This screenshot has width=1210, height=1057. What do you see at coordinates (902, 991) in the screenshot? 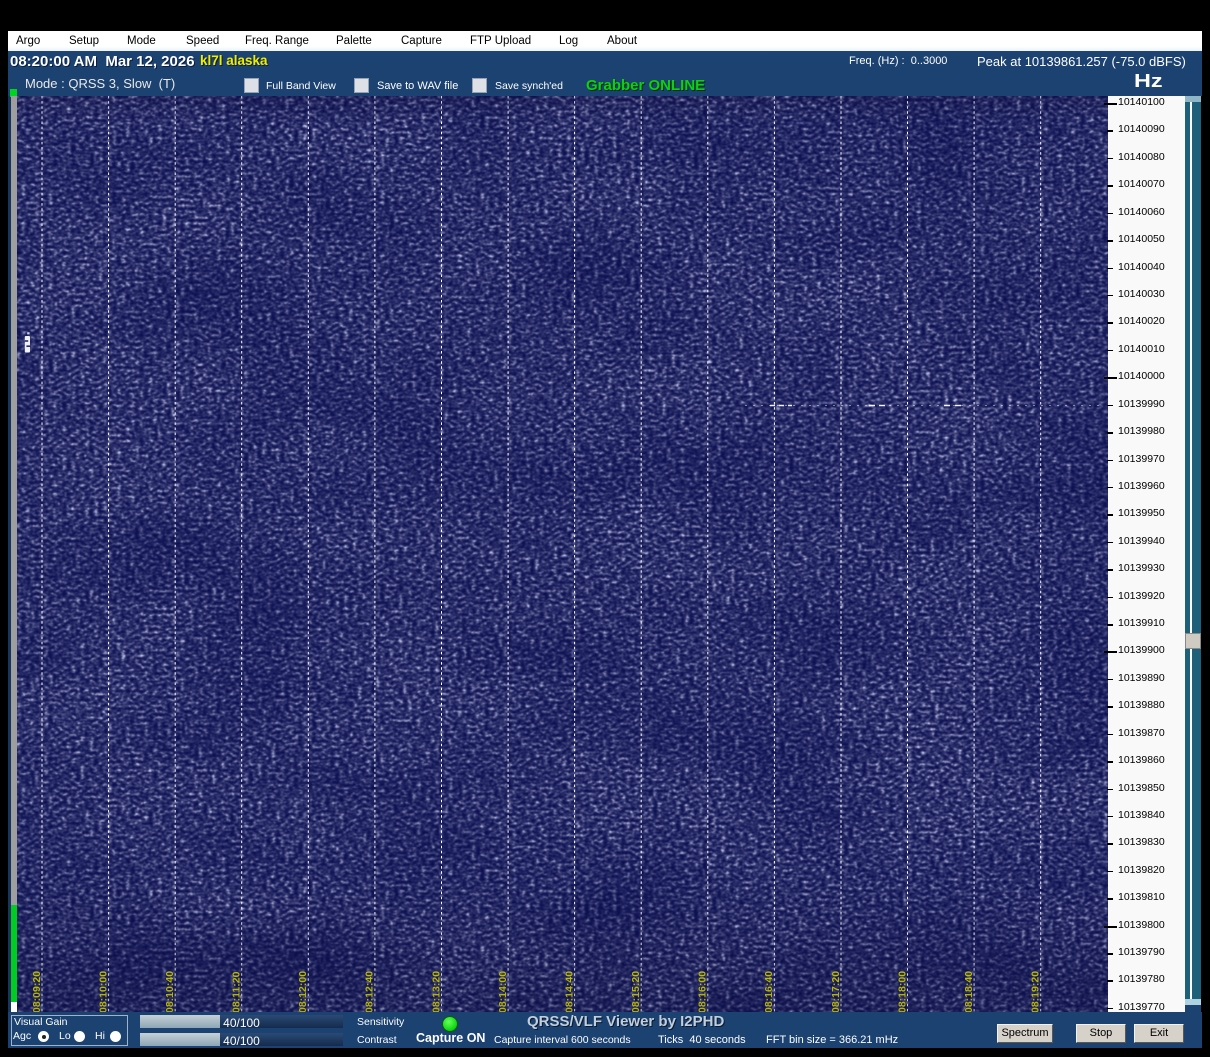
I see `svg-text: 08:18:00` at bounding box center [902, 991].